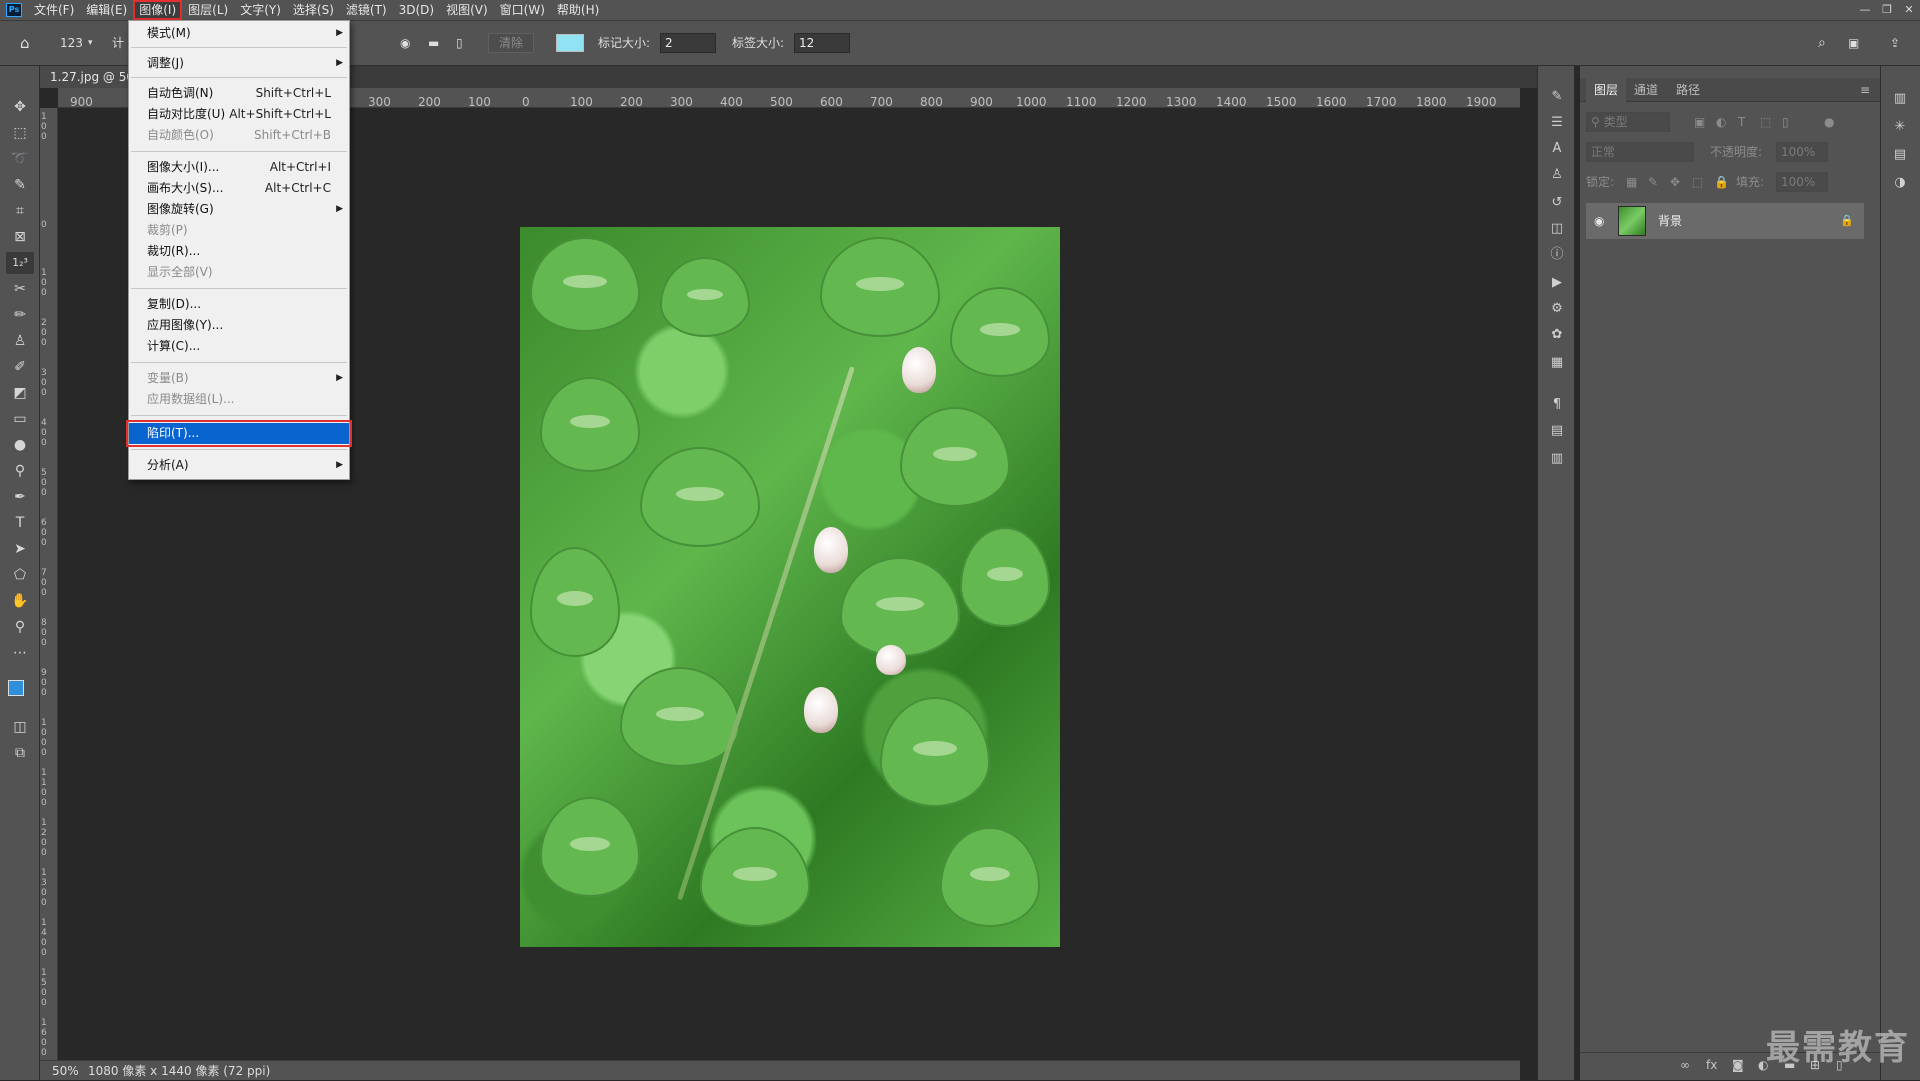  I want to click on menu-item-crop: 裁剪(P), so click(239, 230).